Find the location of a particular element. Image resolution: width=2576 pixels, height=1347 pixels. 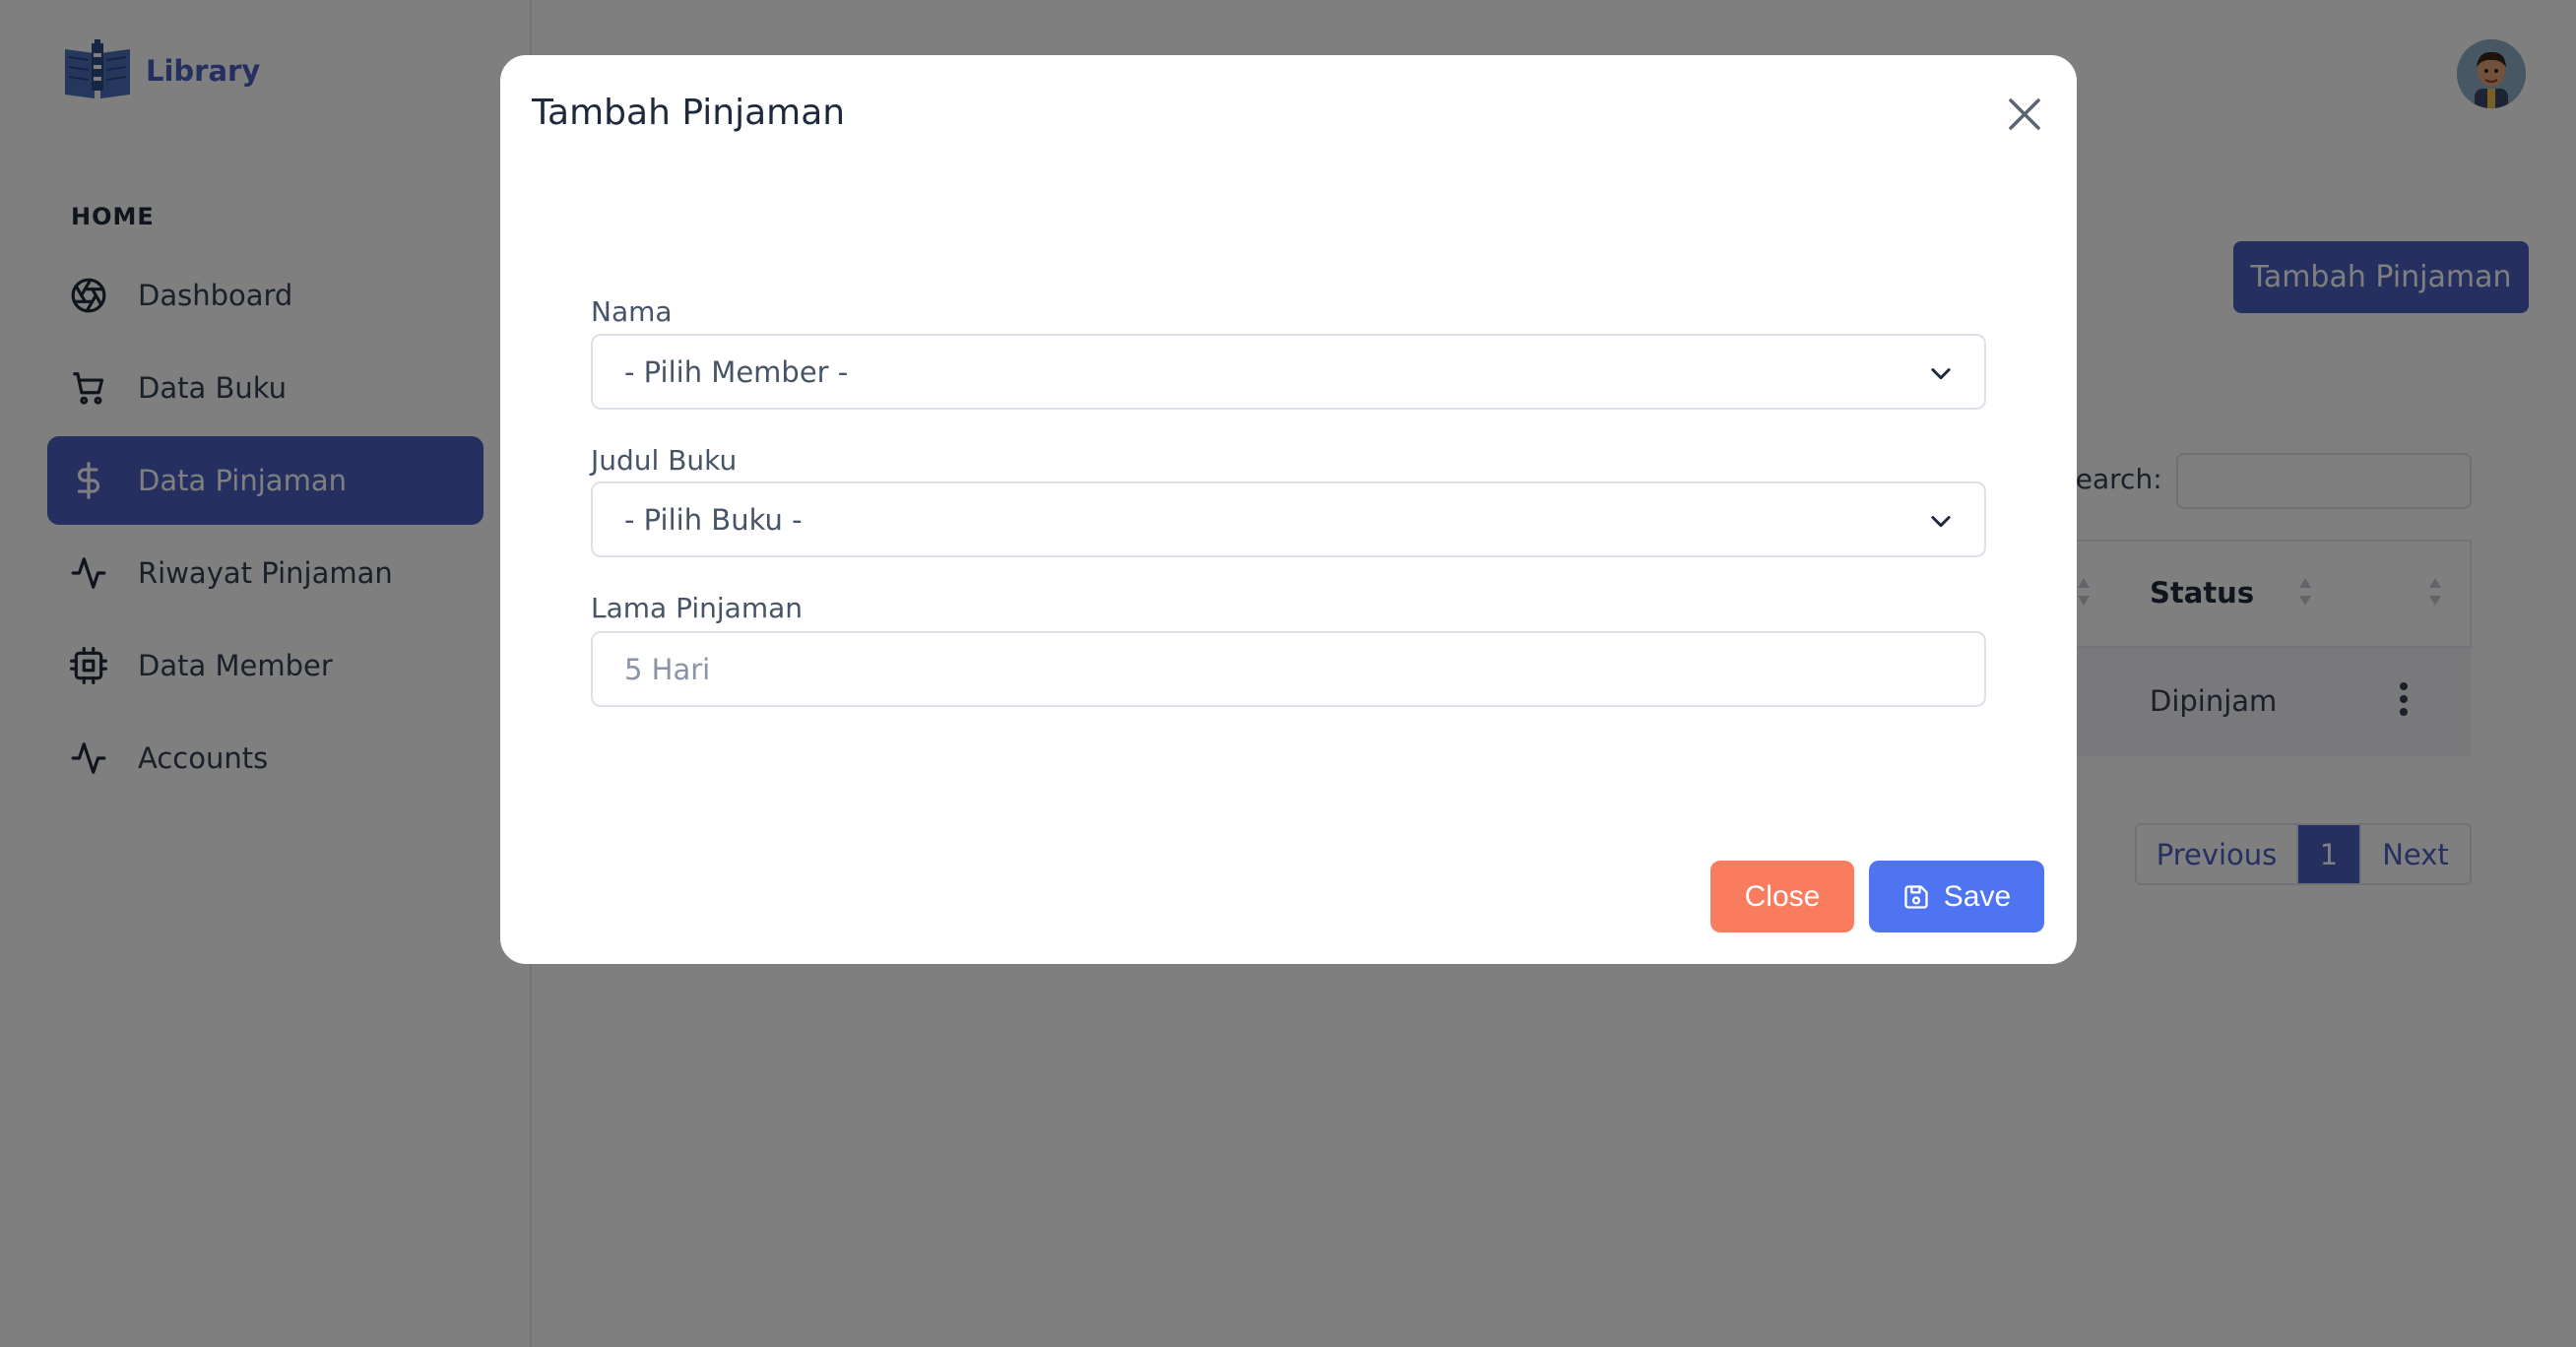

close-icon is located at coordinates (2025, 114).